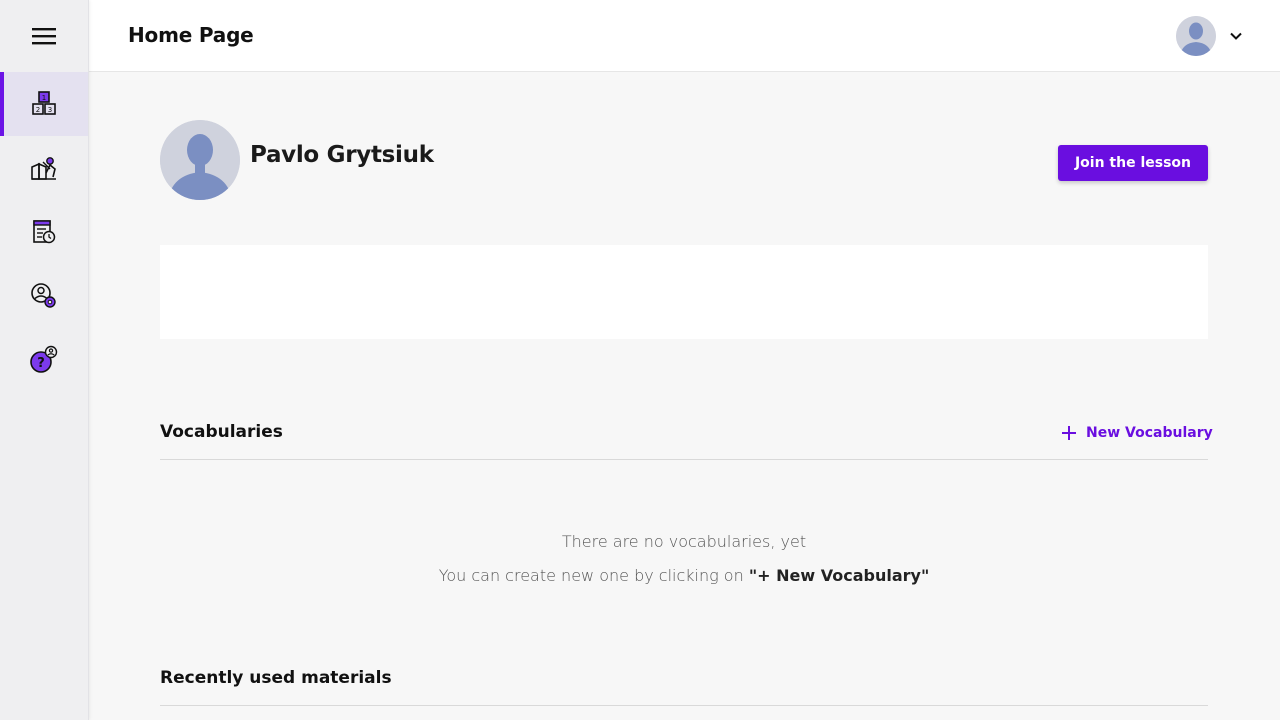 The height and width of the screenshot is (720, 1280). Describe the element at coordinates (38, 110) in the screenshot. I see `svg-text: 2` at that location.